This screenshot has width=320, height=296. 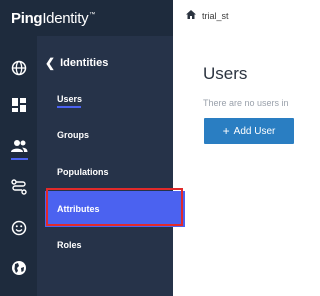 I want to click on chevron-left-icon: ❮, so click(x=50, y=63).